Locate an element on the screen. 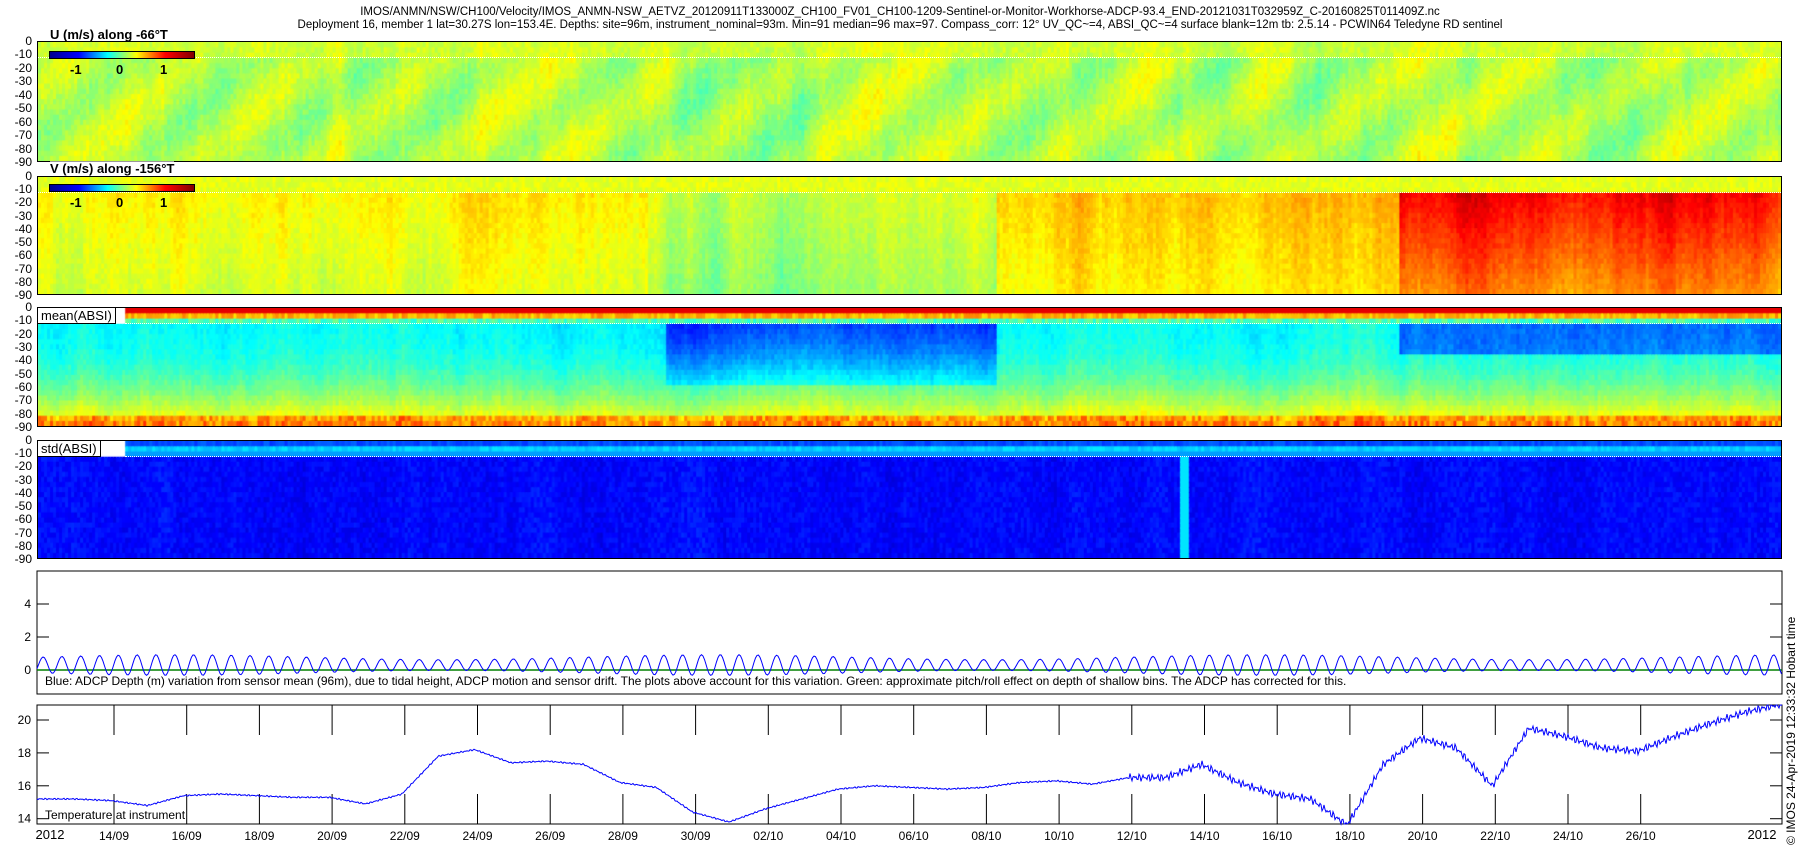  x-tick-label: 16/10 is located at coordinates (1277, 836).